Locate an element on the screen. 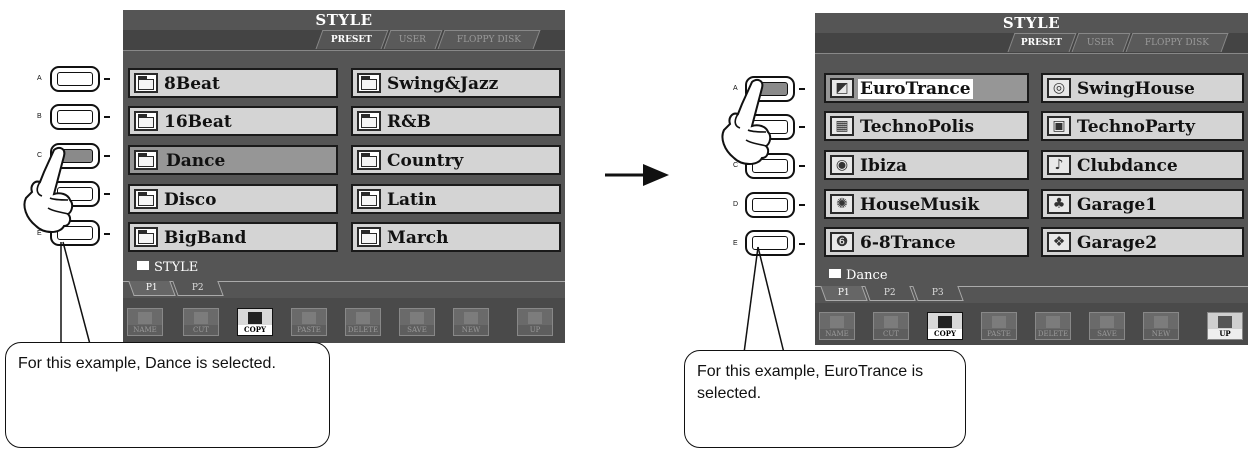 This screenshot has height=450, width=1250. clubdance-icon: ♪ is located at coordinates (1059, 165).